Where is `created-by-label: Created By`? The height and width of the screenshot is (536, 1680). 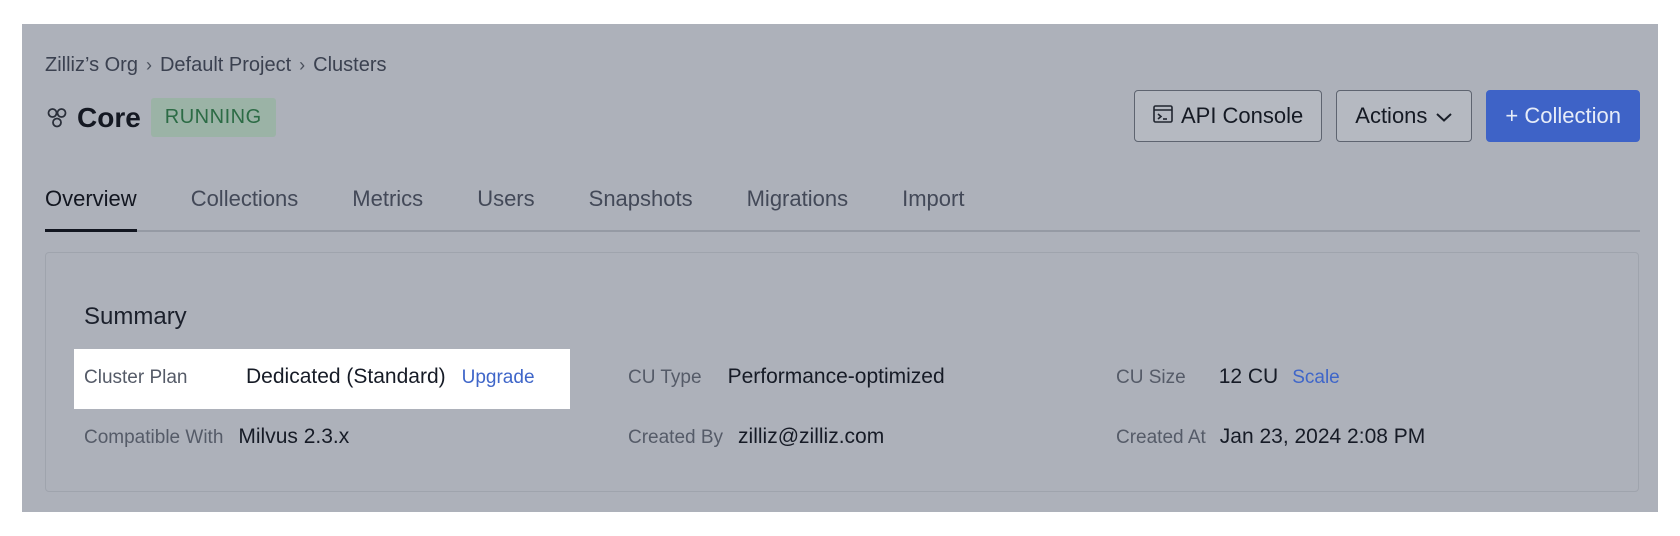 created-by-label: Created By is located at coordinates (676, 437).